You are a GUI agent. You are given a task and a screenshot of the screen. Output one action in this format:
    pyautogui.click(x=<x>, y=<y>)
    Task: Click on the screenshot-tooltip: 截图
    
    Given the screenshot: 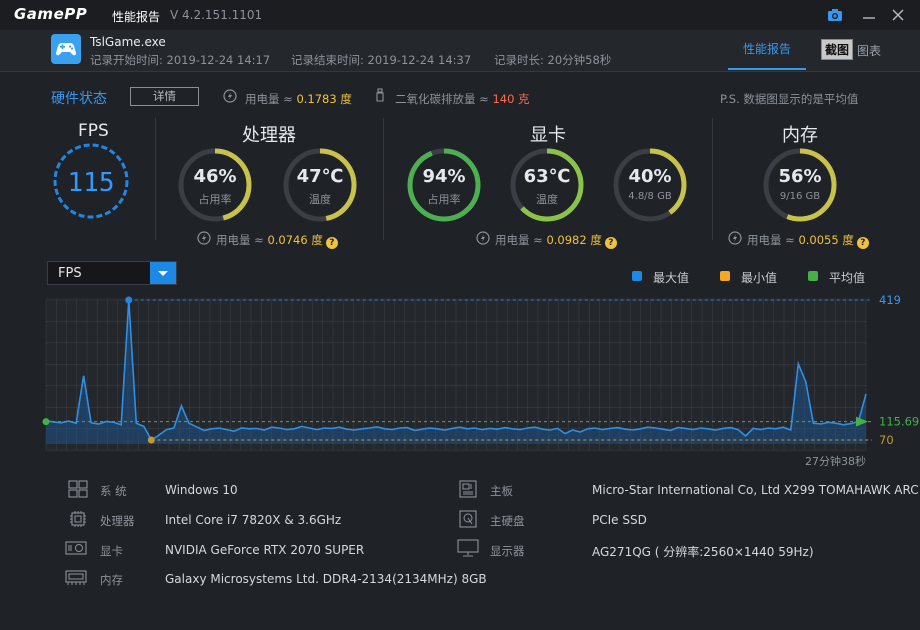 What is the action you would take?
    pyautogui.click(x=837, y=49)
    